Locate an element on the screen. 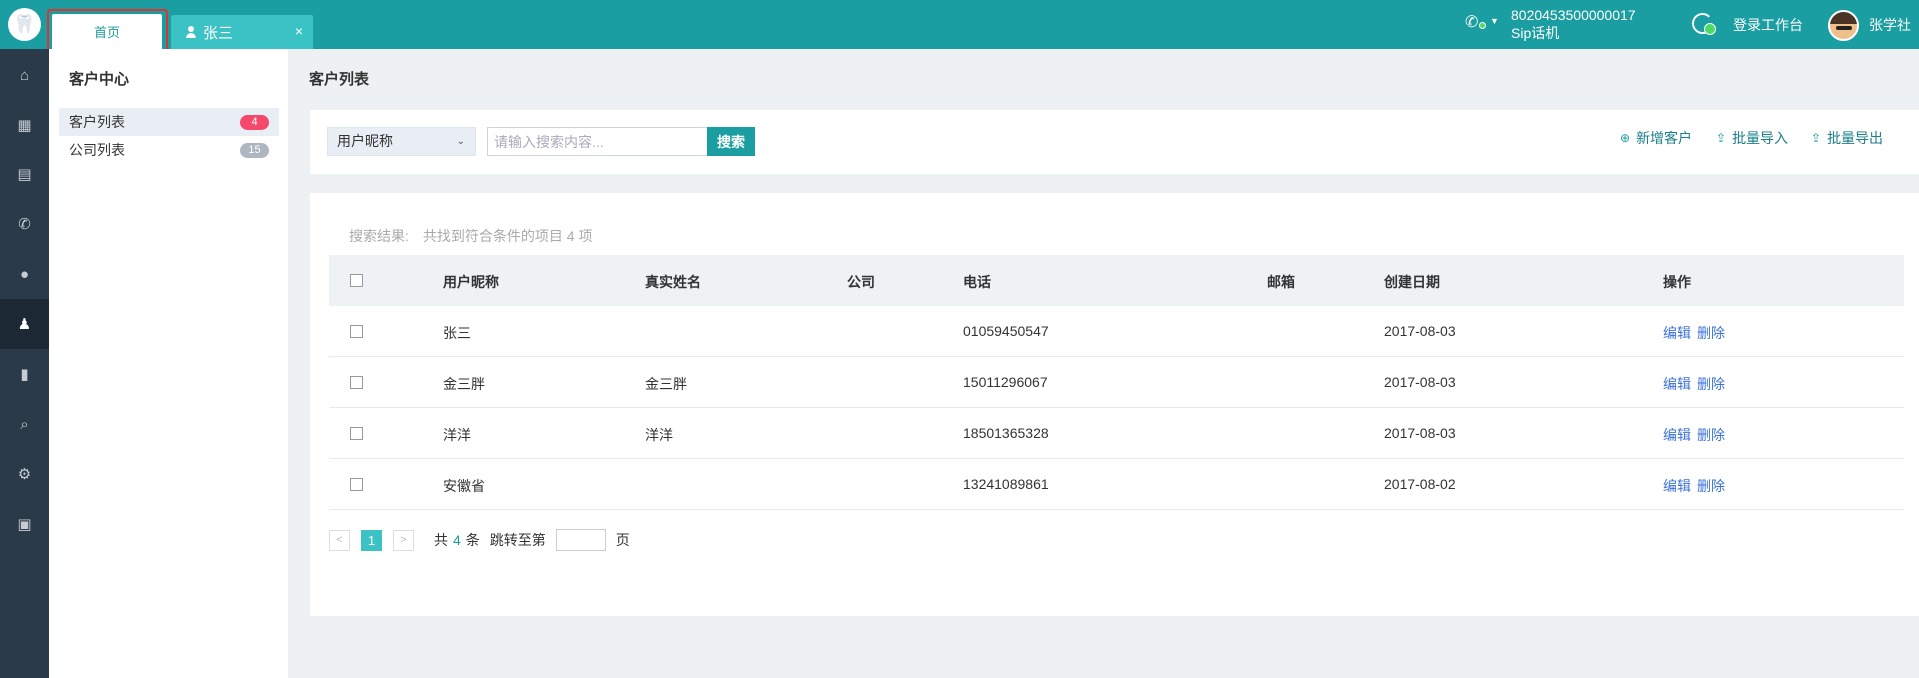  search-field-select: 用户昵称 ⌄ is located at coordinates (401, 141).